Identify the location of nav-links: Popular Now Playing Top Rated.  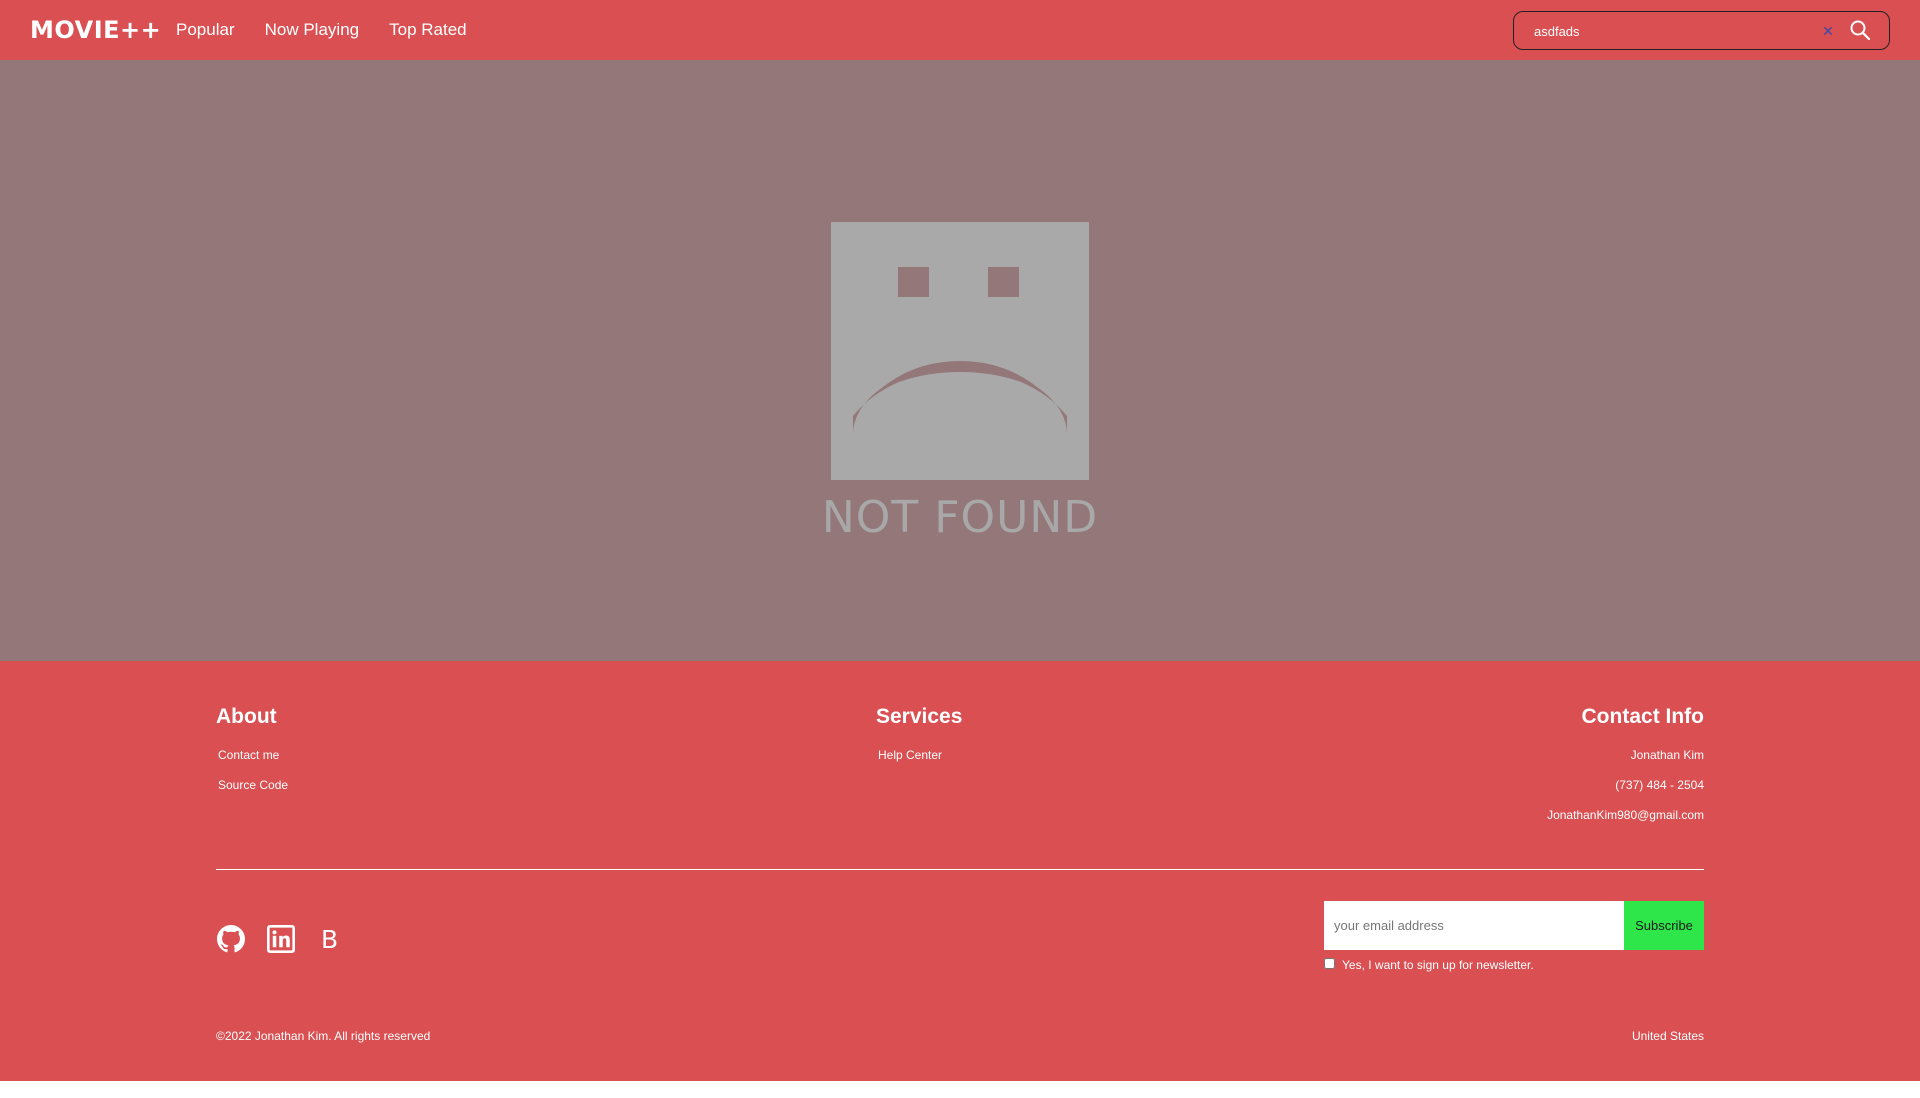
(321, 30).